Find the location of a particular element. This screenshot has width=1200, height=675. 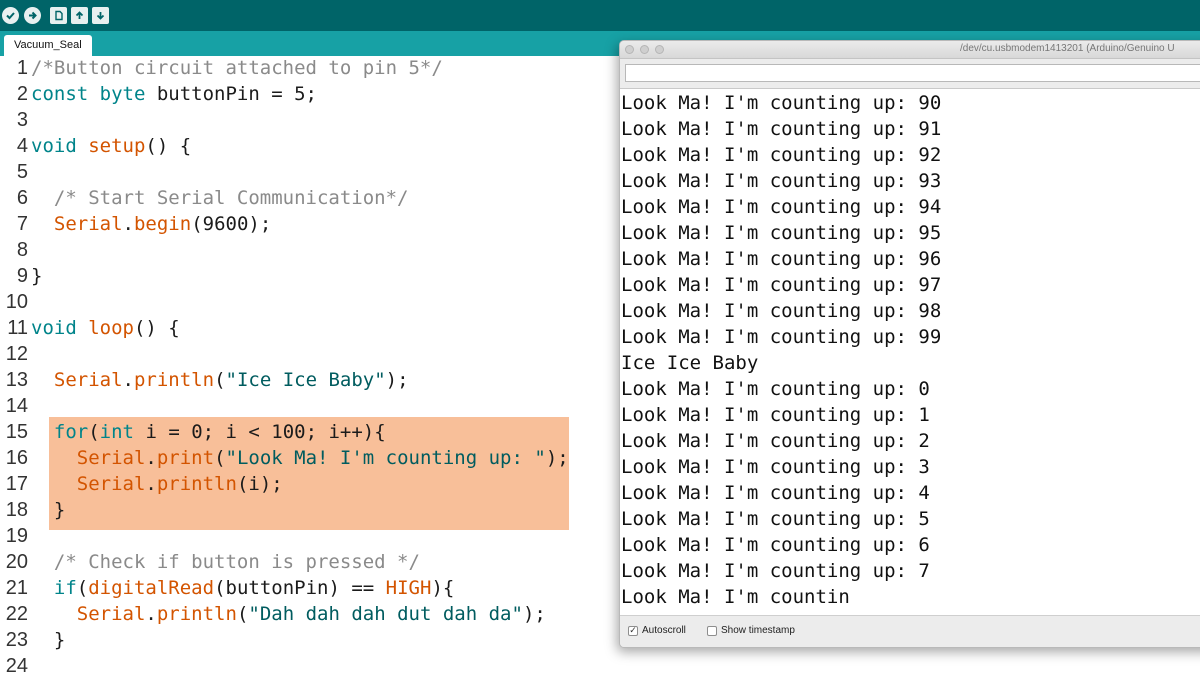

serial-output-line: Ice Ice Baby is located at coordinates (690, 363).